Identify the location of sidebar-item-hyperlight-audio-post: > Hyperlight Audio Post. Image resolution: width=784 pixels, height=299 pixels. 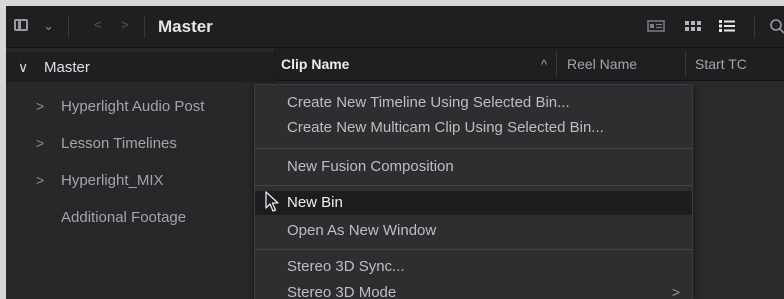
(140, 108).